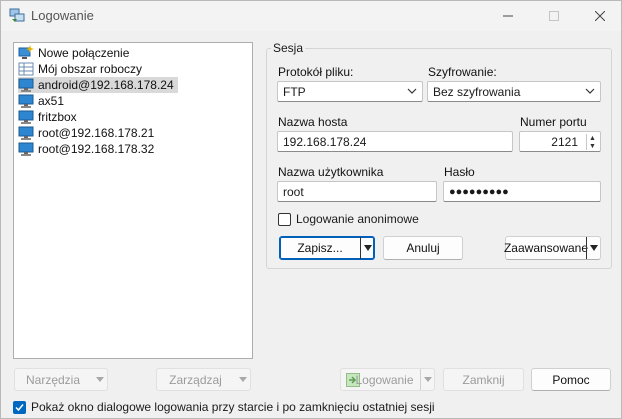  What do you see at coordinates (462, 72) in the screenshot?
I see `encryption-label: Szyfrowanie:` at bounding box center [462, 72].